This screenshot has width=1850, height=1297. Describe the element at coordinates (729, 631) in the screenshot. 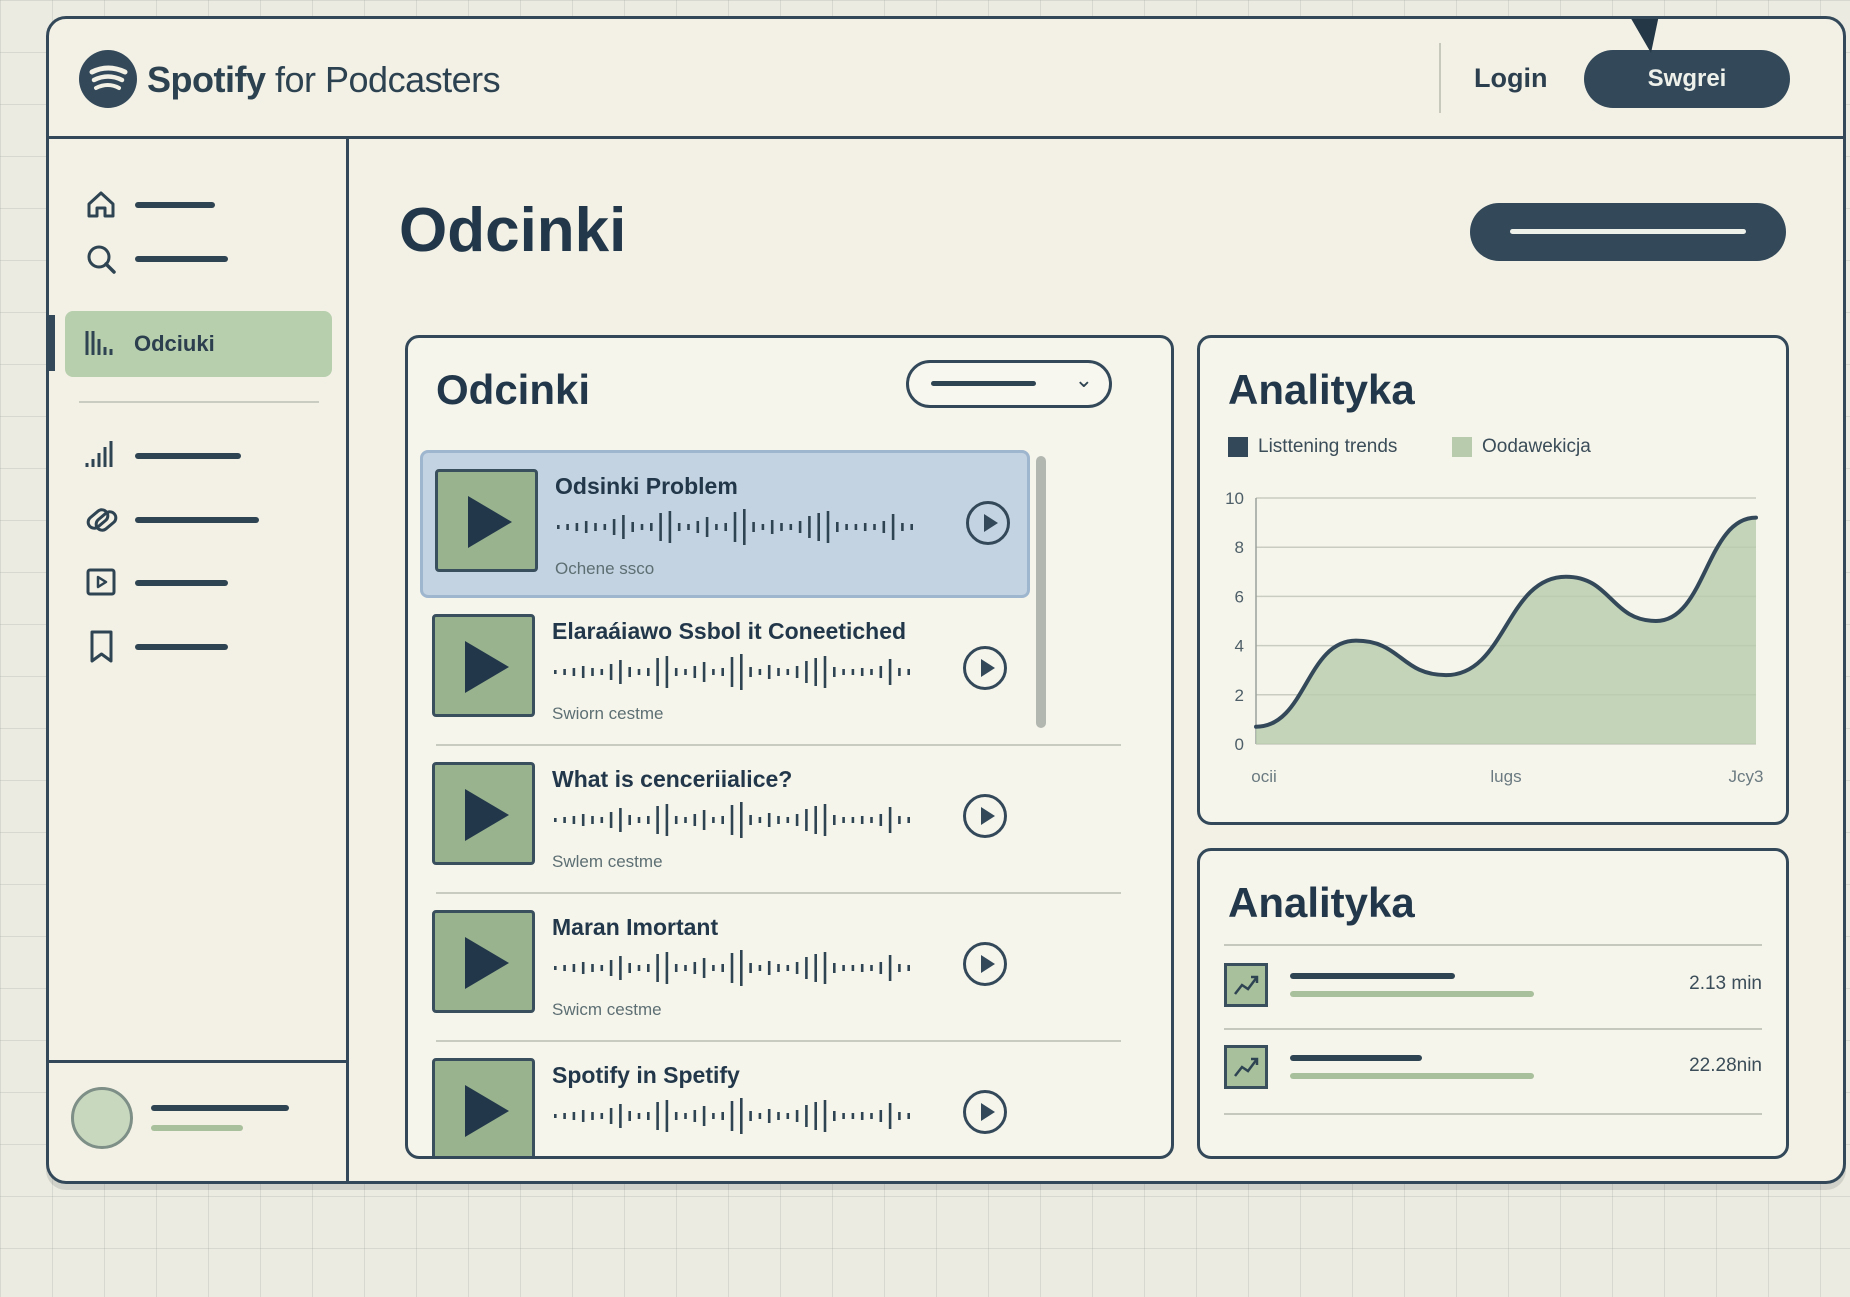

I see `episode-title: Elaraáiawo Ssbol it Coneetiched` at that location.